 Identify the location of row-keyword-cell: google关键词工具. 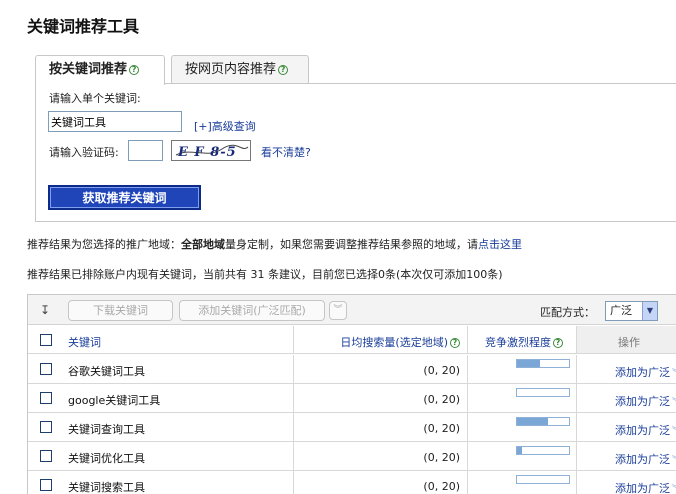
(178, 398).